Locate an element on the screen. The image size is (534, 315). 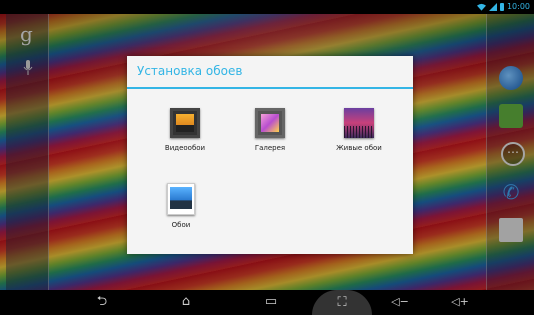
navigation-bar: ⮌ ⌂ ▭ ⛶ ◁− ◁+ is located at coordinates (267, 302).